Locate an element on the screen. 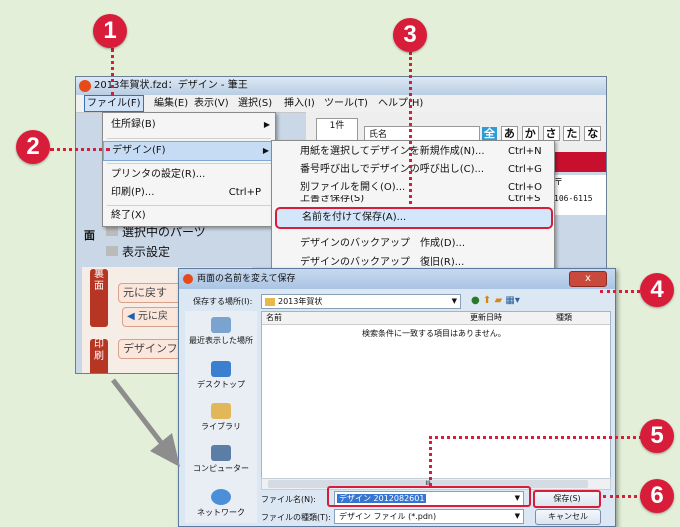 The width and height of the screenshot is (680, 527). face-label: 面 is located at coordinates (89, 235).